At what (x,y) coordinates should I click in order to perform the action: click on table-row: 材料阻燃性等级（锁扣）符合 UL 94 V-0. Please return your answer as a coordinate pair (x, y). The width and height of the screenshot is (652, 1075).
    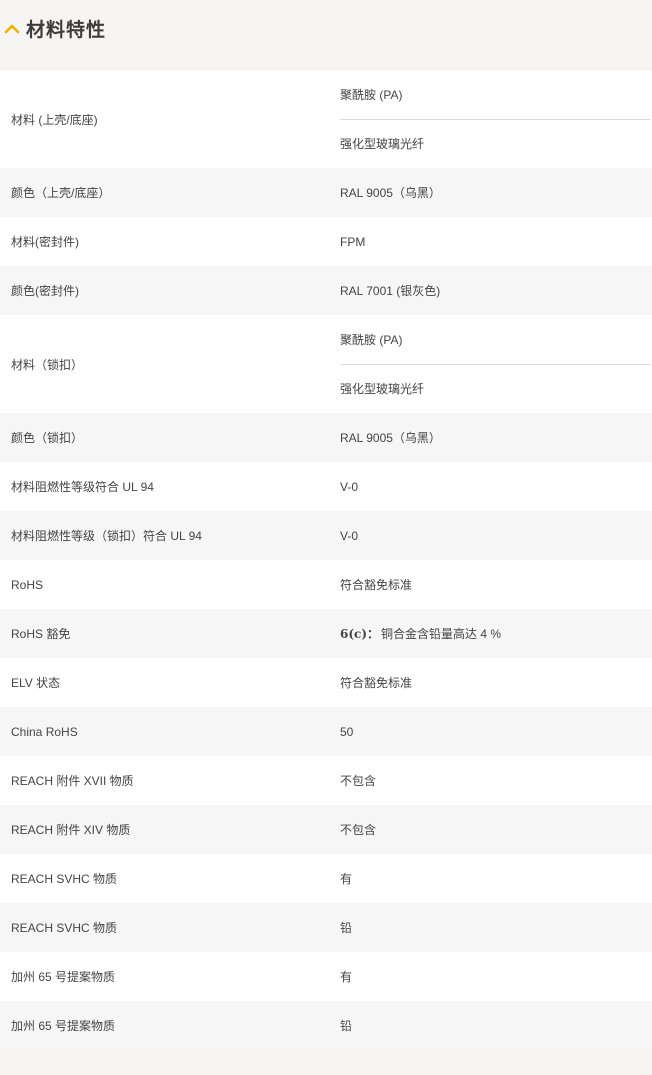
    Looking at the image, I should click on (326, 535).